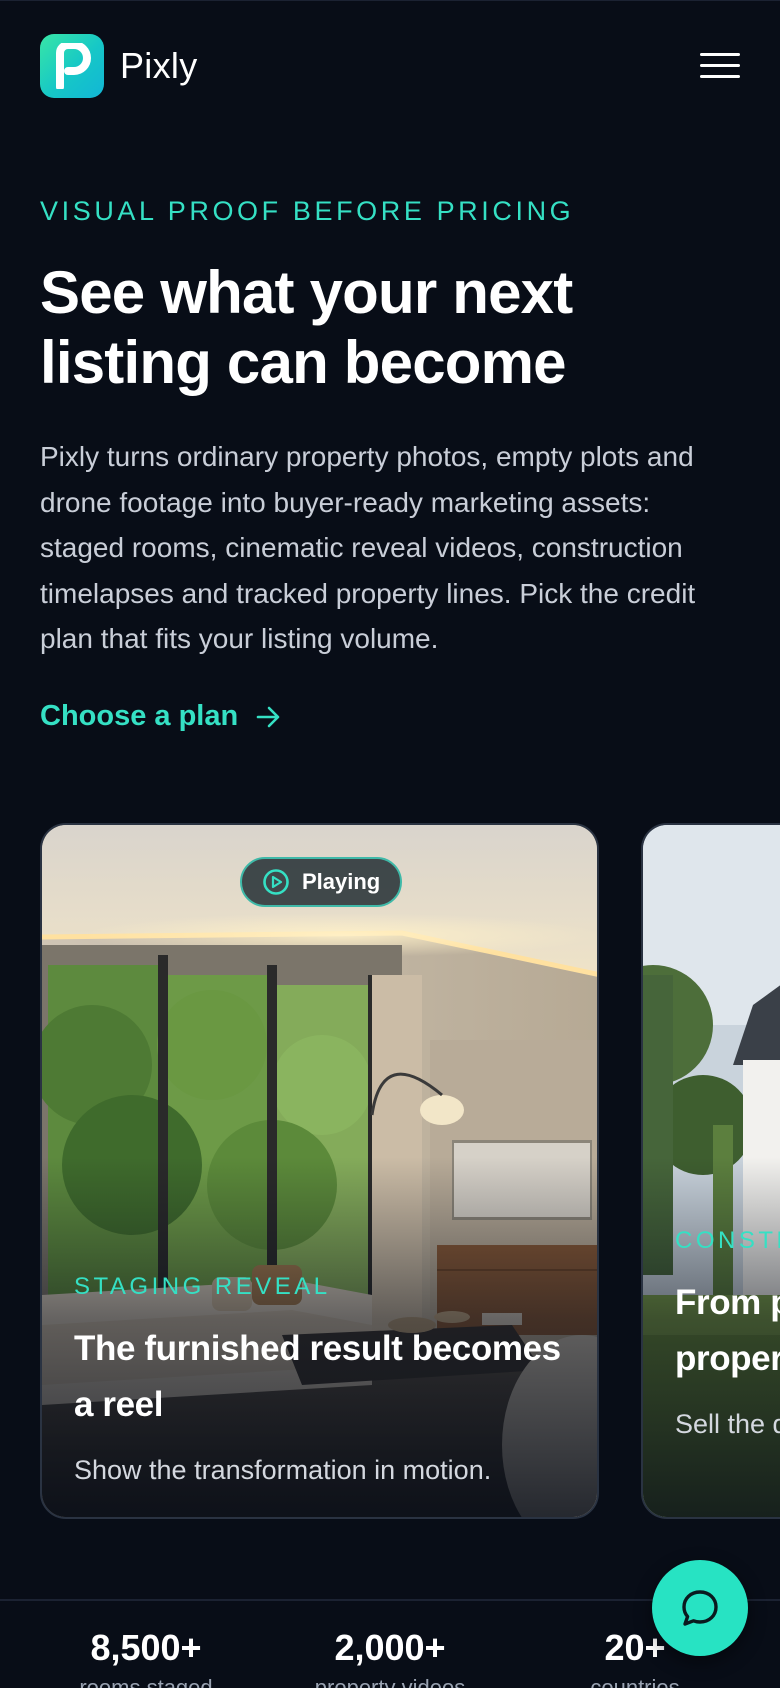 Image resolution: width=780 pixels, height=1688 pixels. I want to click on stat-item: 8,500+ rooms staged, so click(146, 1657).